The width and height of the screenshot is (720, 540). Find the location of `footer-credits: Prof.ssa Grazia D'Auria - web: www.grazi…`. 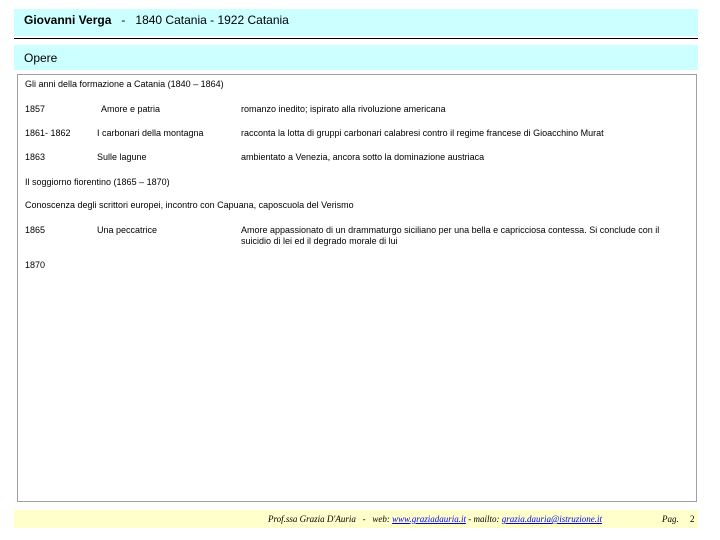

footer-credits: Prof.ssa Grazia D'Auria - web: www.grazi… is located at coordinates (435, 519).